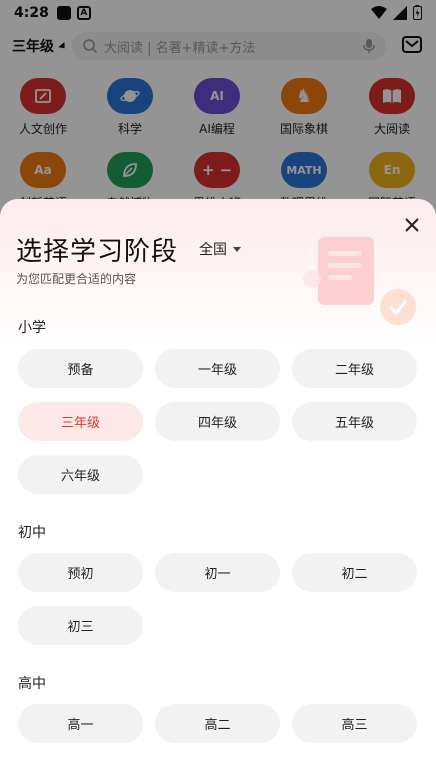 Image resolution: width=436 pixels, height=776 pixels. Describe the element at coordinates (217, 572) in the screenshot. I see `stage-chip: 初一` at that location.